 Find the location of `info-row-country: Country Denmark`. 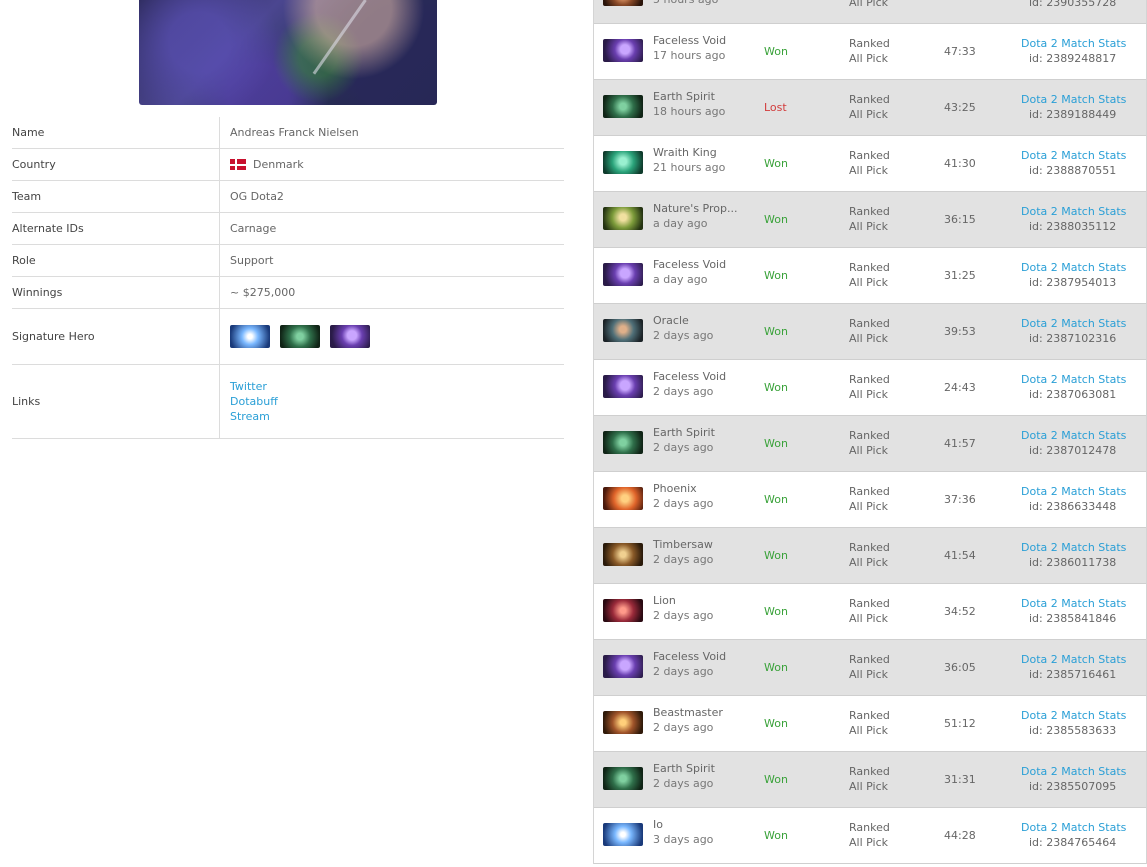

info-row-country: Country Denmark is located at coordinates (288, 165).